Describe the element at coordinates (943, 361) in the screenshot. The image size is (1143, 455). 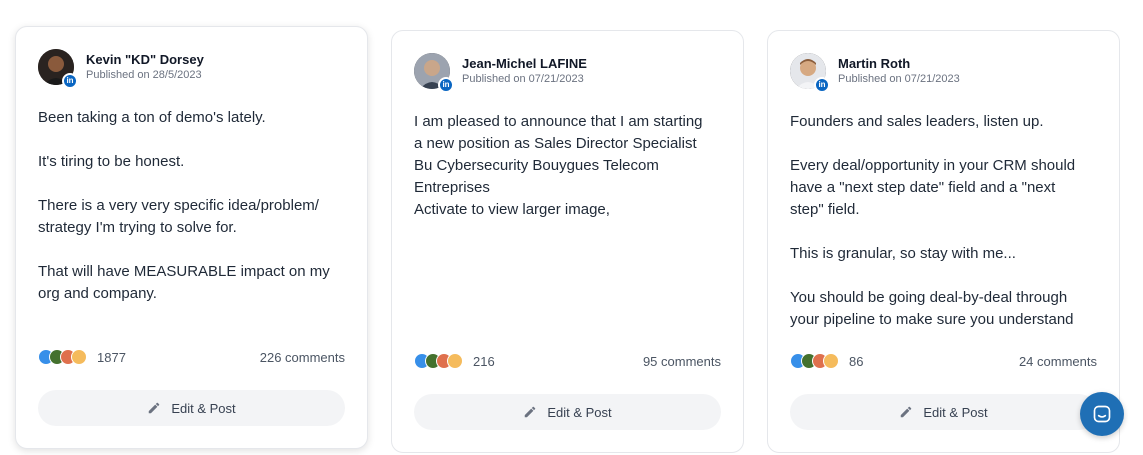
I see `post-stats: 86 24 comments` at that location.